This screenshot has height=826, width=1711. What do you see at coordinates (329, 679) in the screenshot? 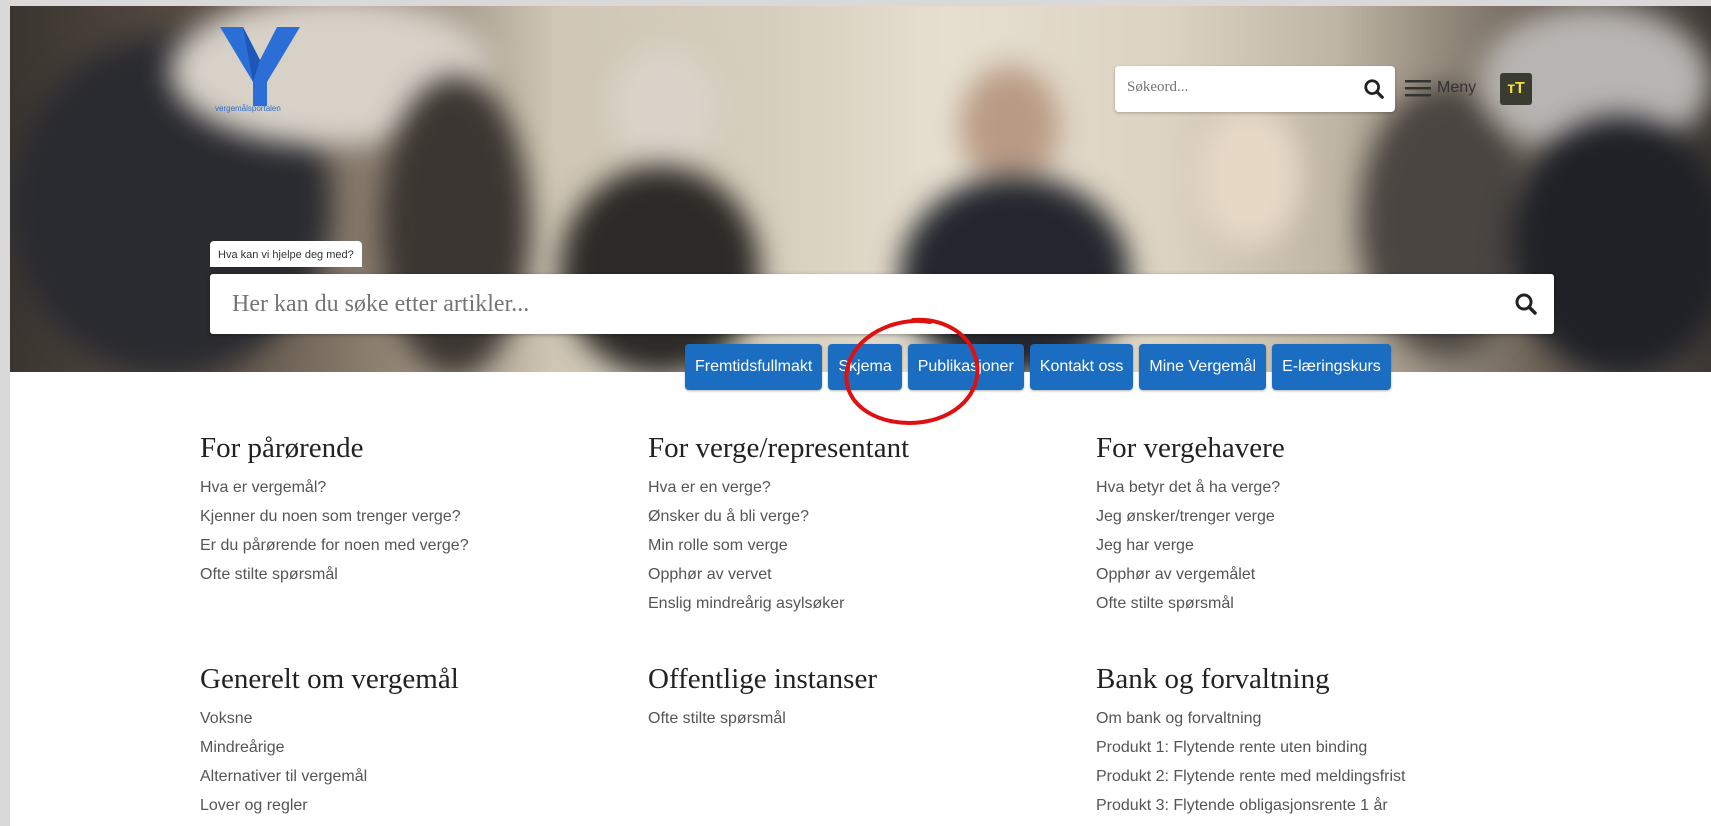
I see `section-title: Generelt om vergemål` at bounding box center [329, 679].